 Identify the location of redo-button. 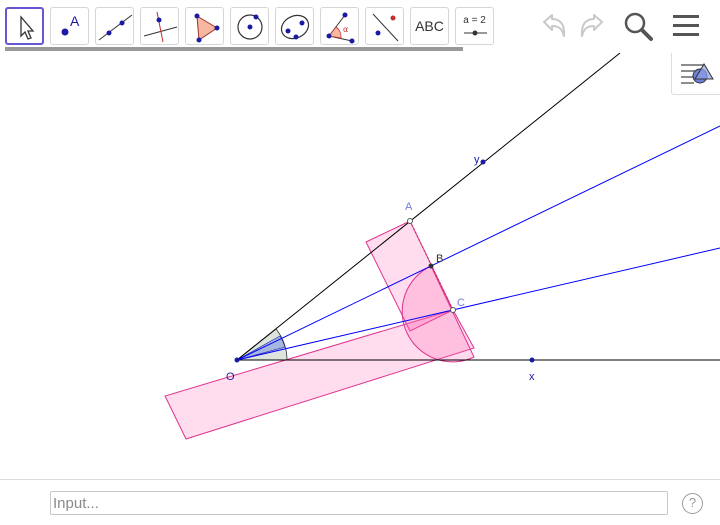
(592, 28).